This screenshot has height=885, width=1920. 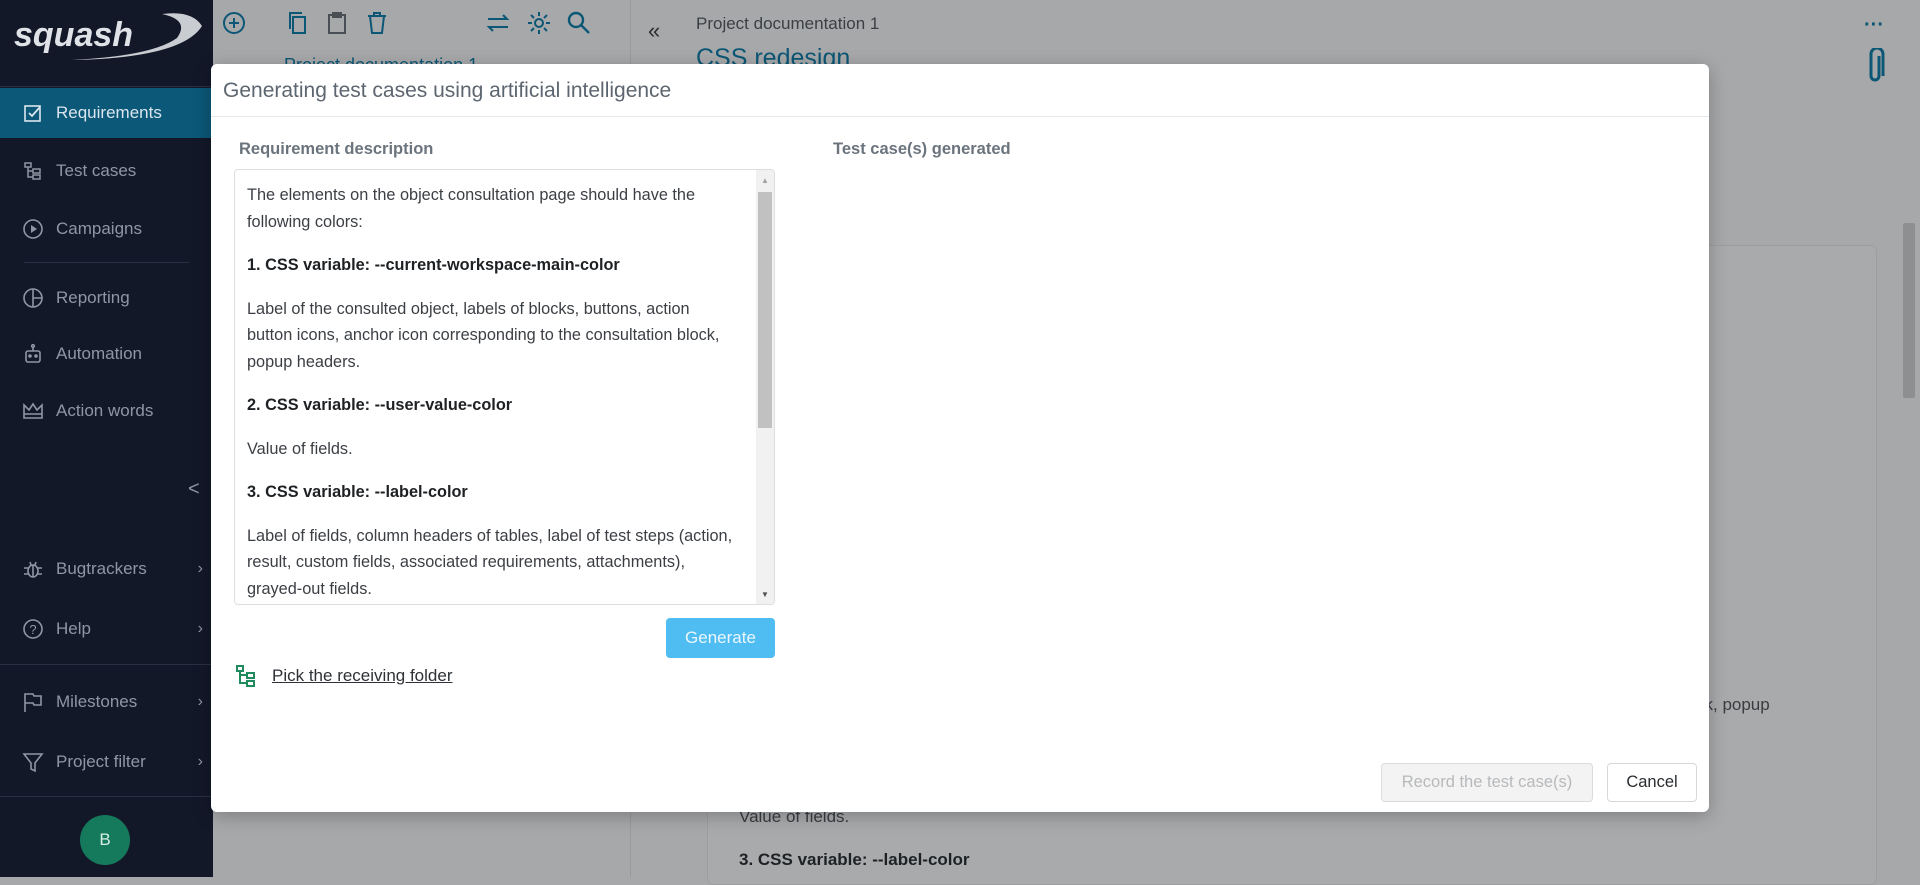 I want to click on sidebar-item-action-words: Action words, so click(x=106, y=411).